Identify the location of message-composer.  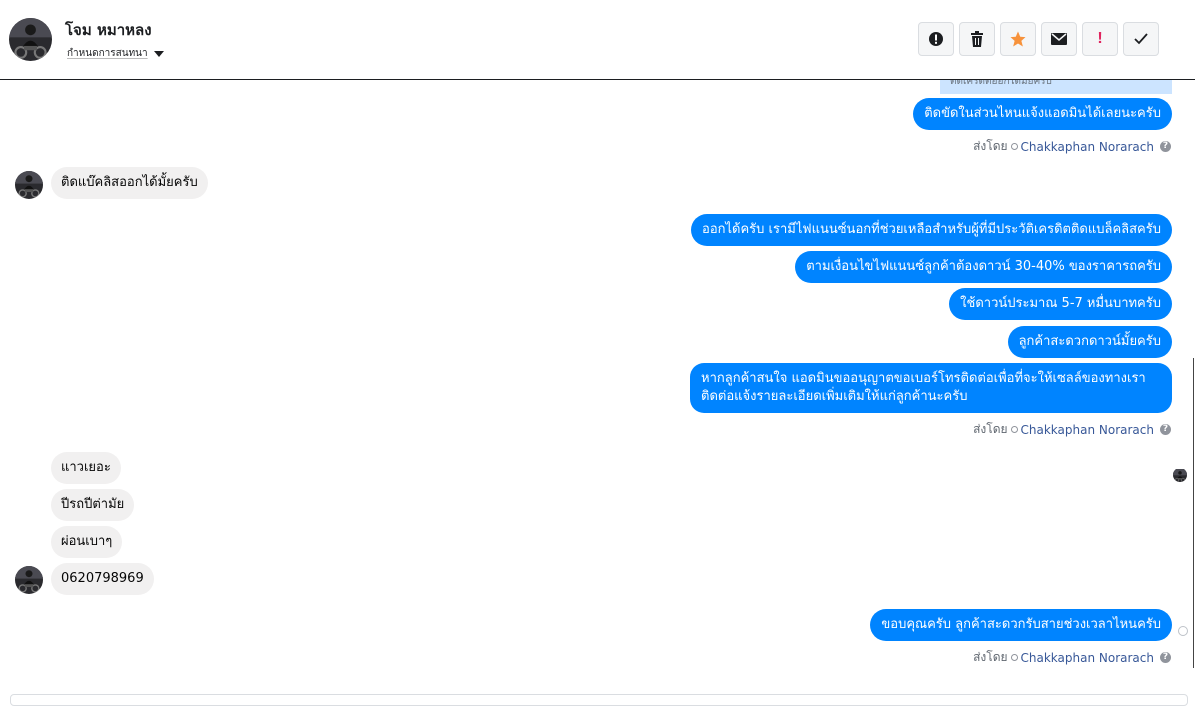
(599, 700).